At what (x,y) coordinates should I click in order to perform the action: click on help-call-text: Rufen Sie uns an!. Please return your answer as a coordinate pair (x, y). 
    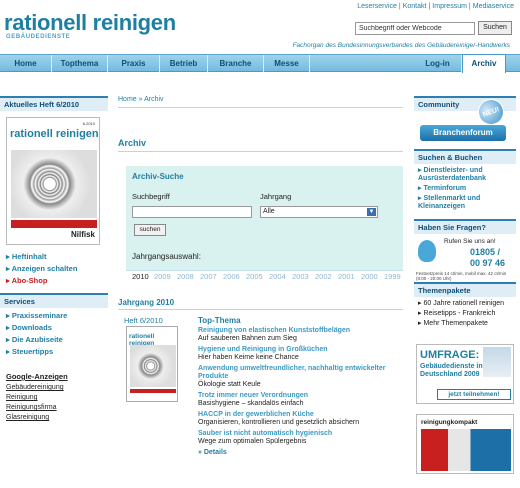
    Looking at the image, I should click on (470, 241).